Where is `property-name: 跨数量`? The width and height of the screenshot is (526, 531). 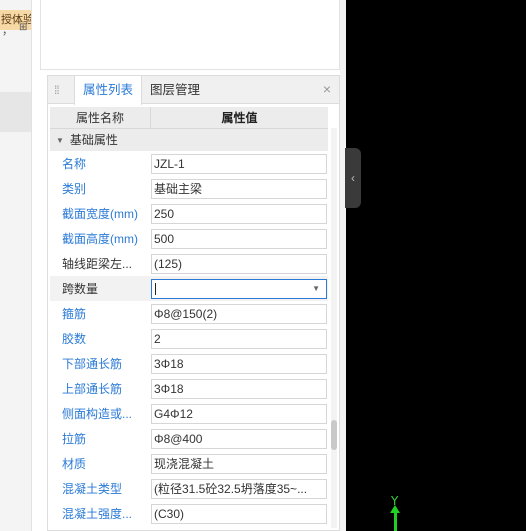
property-name: 跨数量 is located at coordinates (80, 289).